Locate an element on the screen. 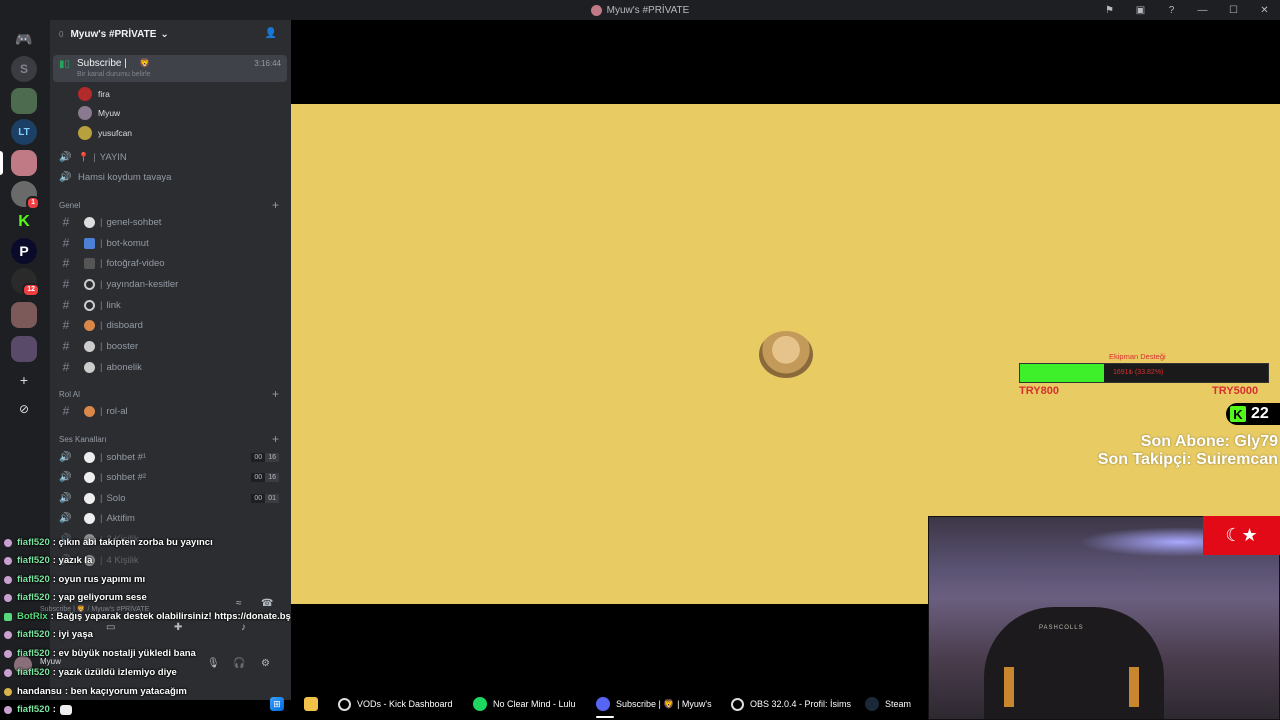  soundboard-icon: ♪ is located at coordinates (243, 627).